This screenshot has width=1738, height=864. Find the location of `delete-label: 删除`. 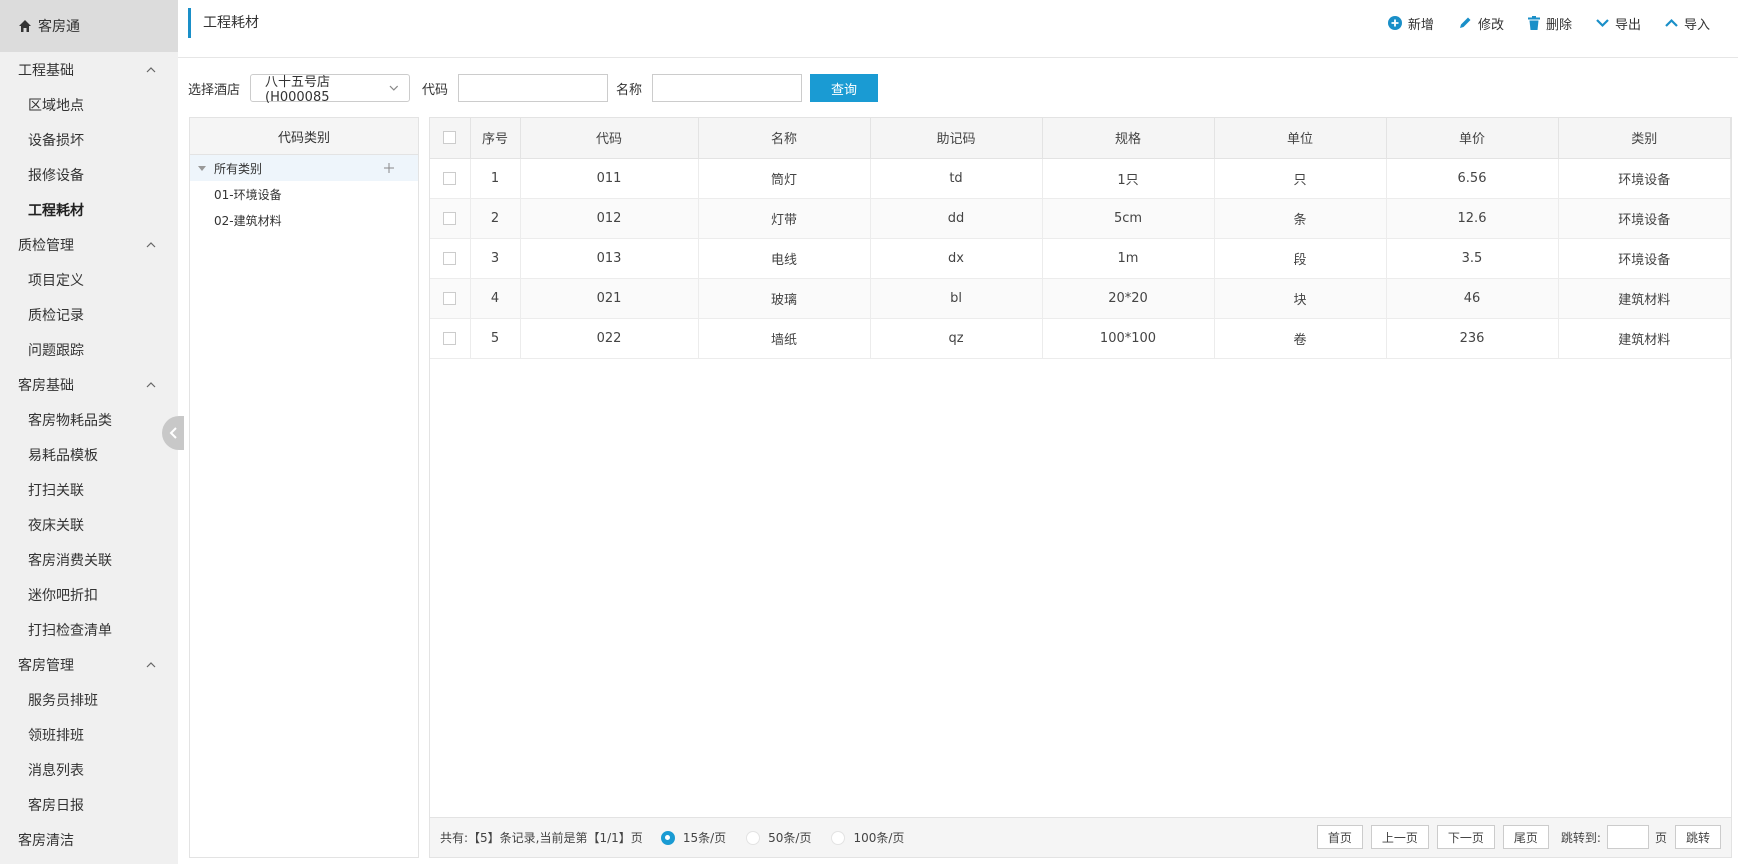

delete-label: 删除 is located at coordinates (1558, 25).